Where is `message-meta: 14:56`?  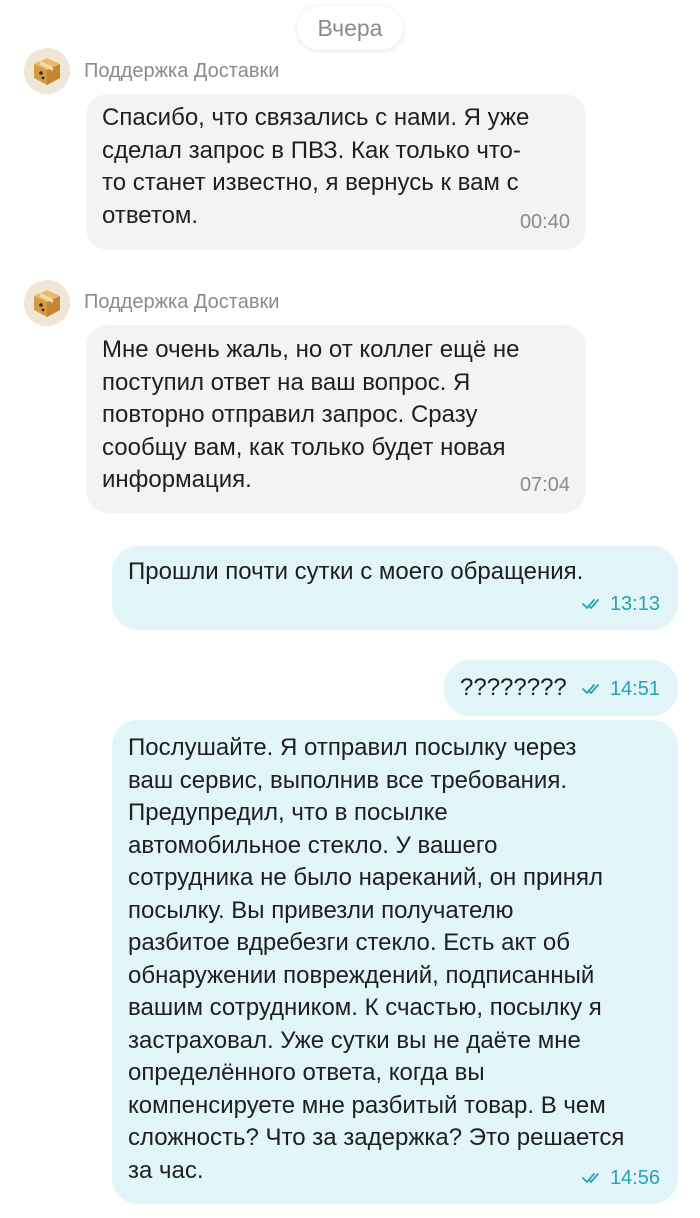
message-meta: 14:56 is located at coordinates (621, 1178).